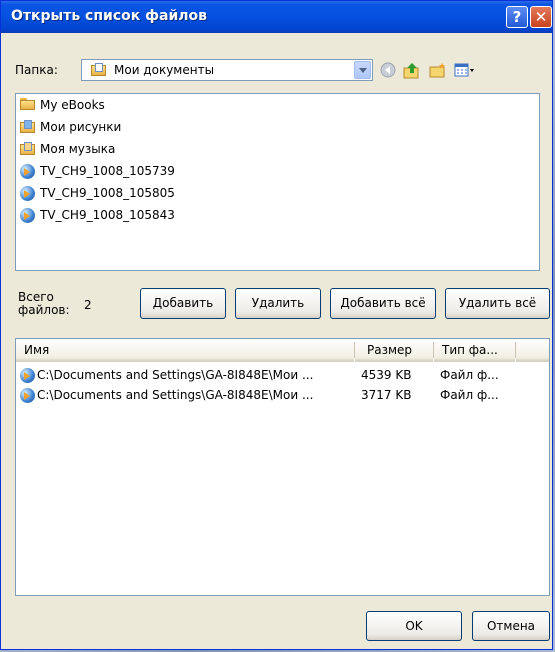 The image size is (555, 652). I want to click on my-documents-icon, so click(99, 70).